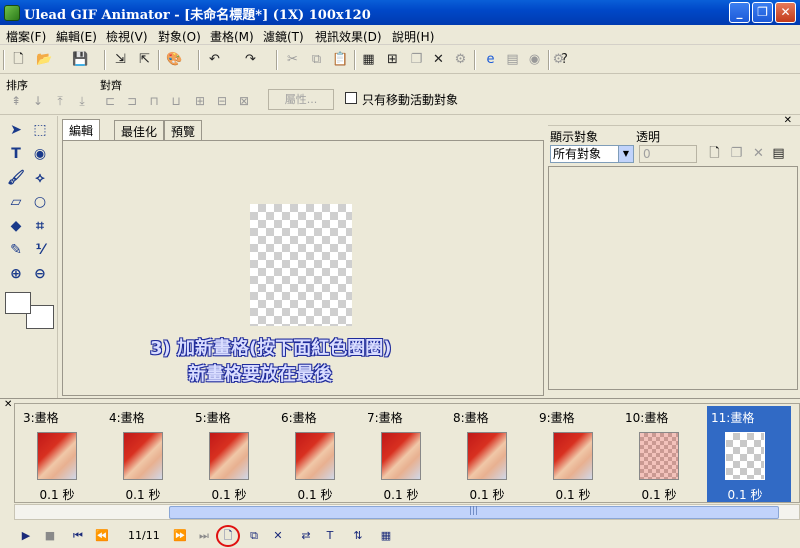 The image size is (800, 548). What do you see at coordinates (785, 12) in the screenshot?
I see `close-button: ✕` at bounding box center [785, 12].